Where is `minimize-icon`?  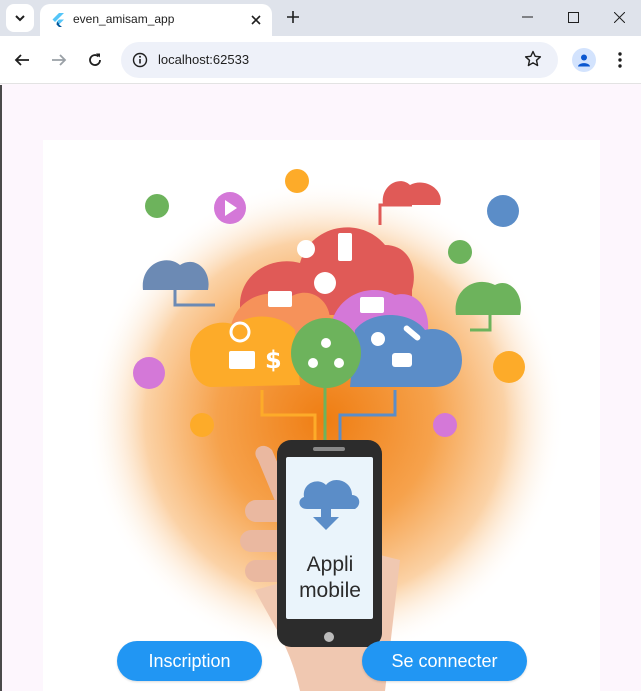 minimize-icon is located at coordinates (527, 17).